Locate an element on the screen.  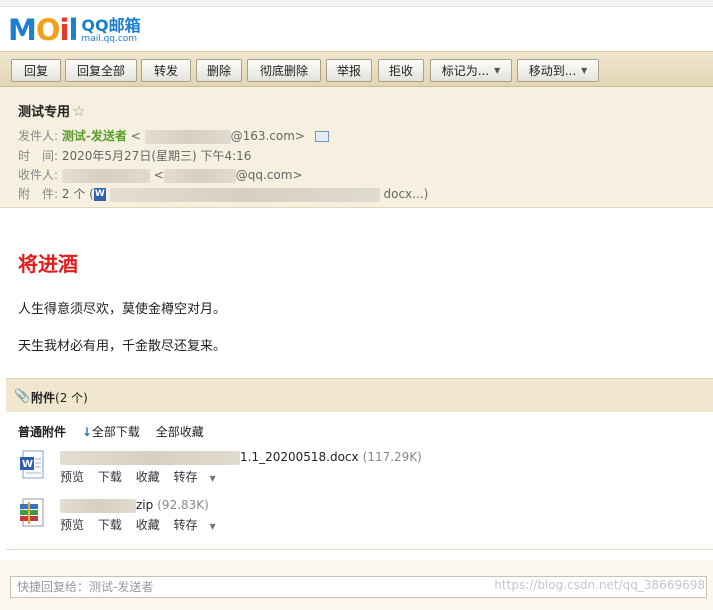
reject-button: 拒收 is located at coordinates (401, 70).